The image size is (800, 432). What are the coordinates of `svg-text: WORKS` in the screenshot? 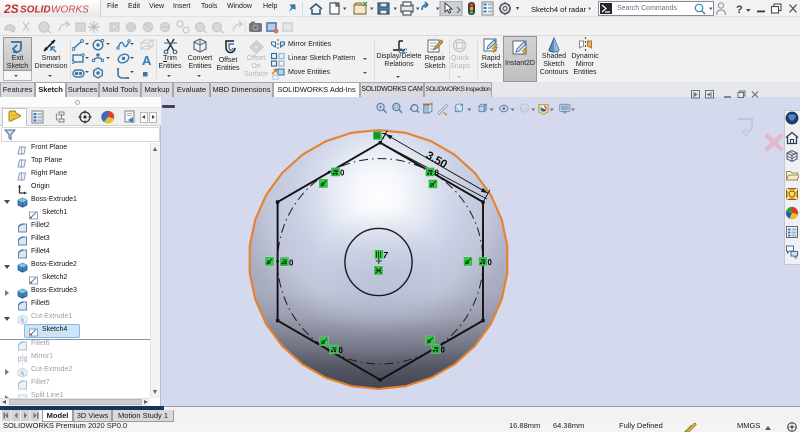 It's located at (70, 10).